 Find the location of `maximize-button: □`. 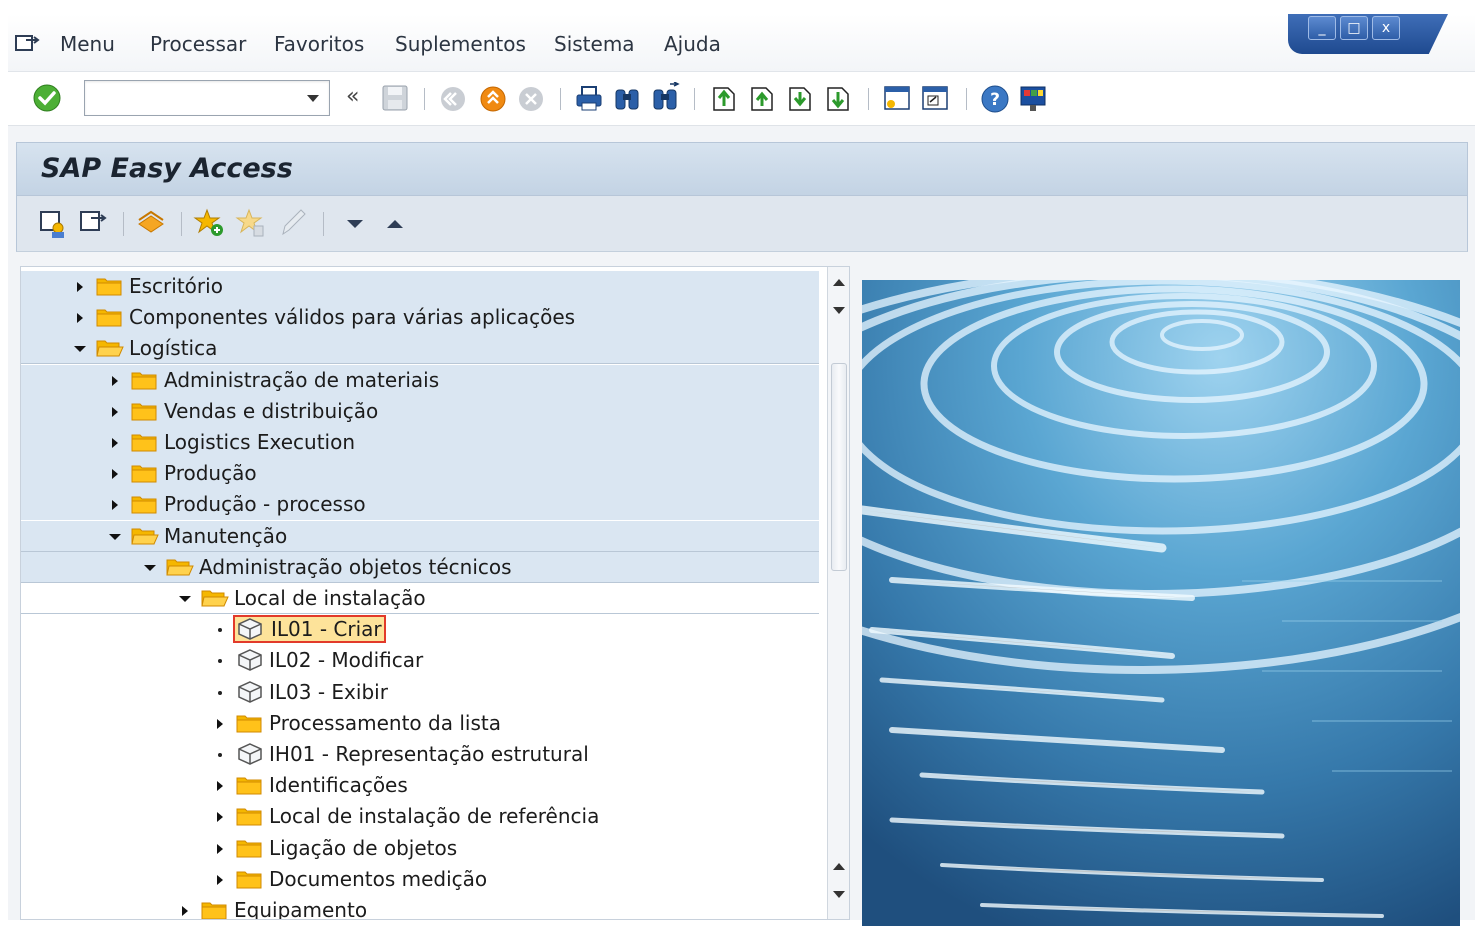

maximize-button: □ is located at coordinates (1354, 28).